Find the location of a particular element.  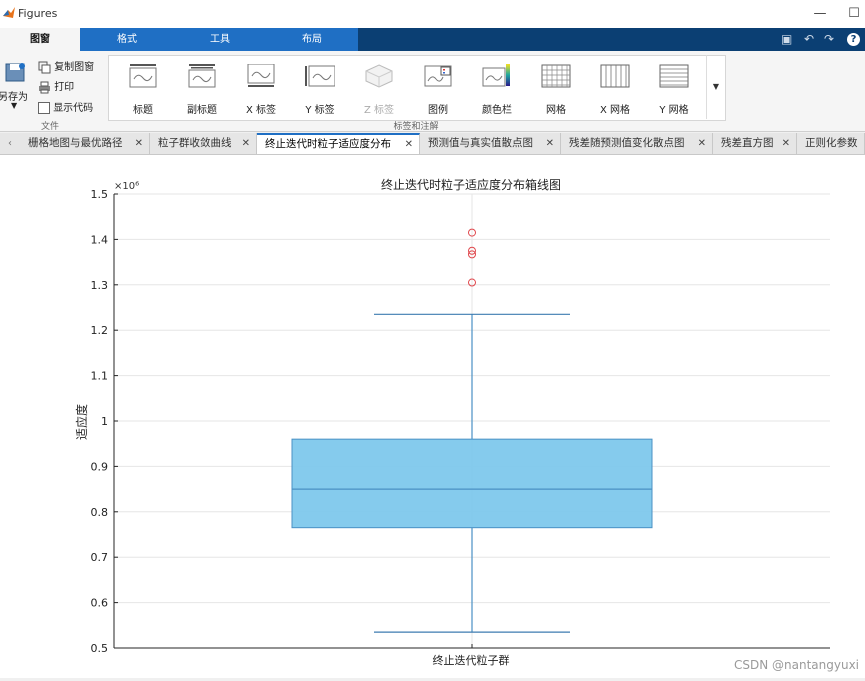

maximize-icon: ☐ is located at coordinates (854, 14).